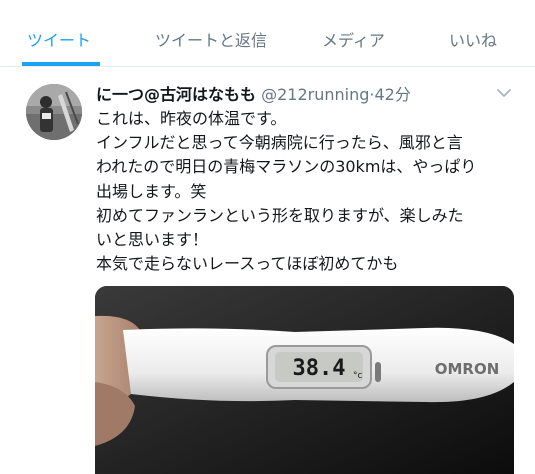 Image resolution: width=535 pixels, height=474 pixels. I want to click on thermometer-reading: 38.4, so click(319, 368).